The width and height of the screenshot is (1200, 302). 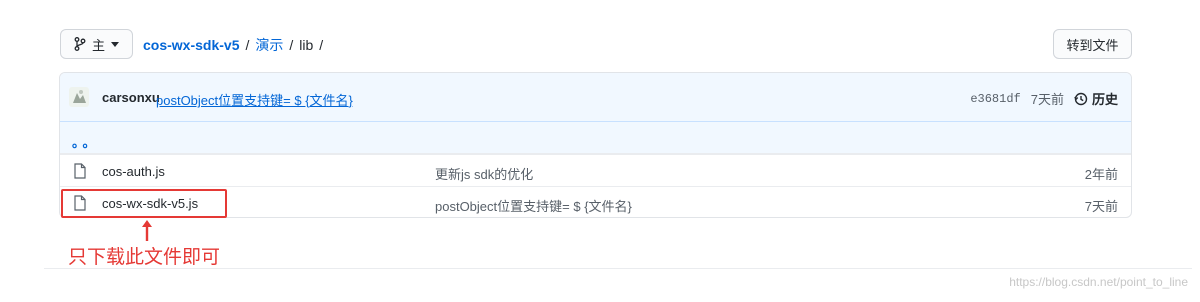 I want to click on annotation-text: 只下载此文件即可, so click(x=144, y=257).